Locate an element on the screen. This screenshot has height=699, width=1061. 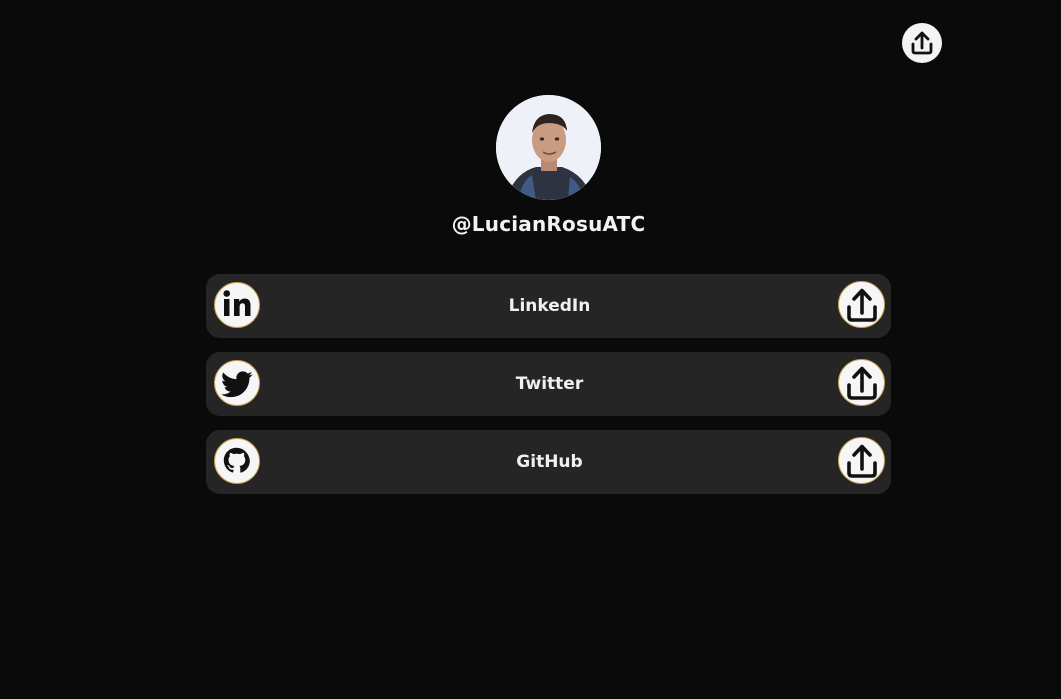
link-label: GitHub is located at coordinates (549, 462).